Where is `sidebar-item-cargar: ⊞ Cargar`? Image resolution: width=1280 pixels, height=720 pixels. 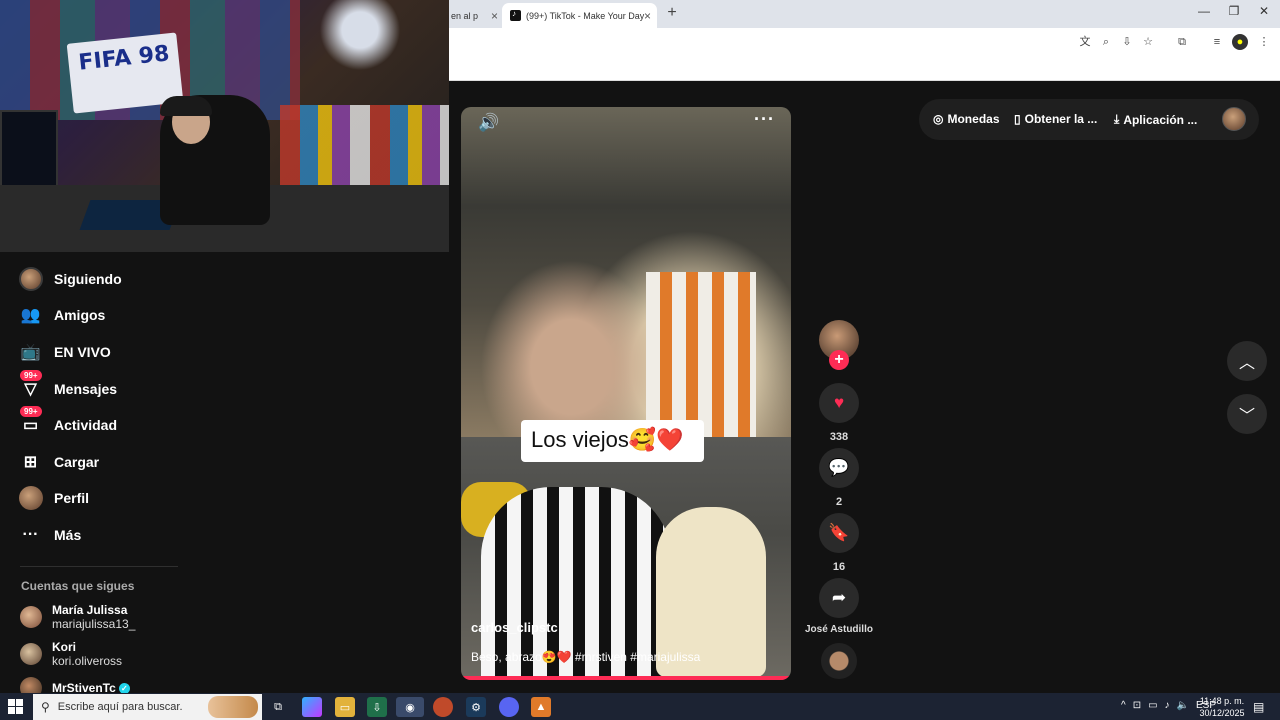
sidebar-item-cargar: ⊞ Cargar is located at coordinates (58, 462).